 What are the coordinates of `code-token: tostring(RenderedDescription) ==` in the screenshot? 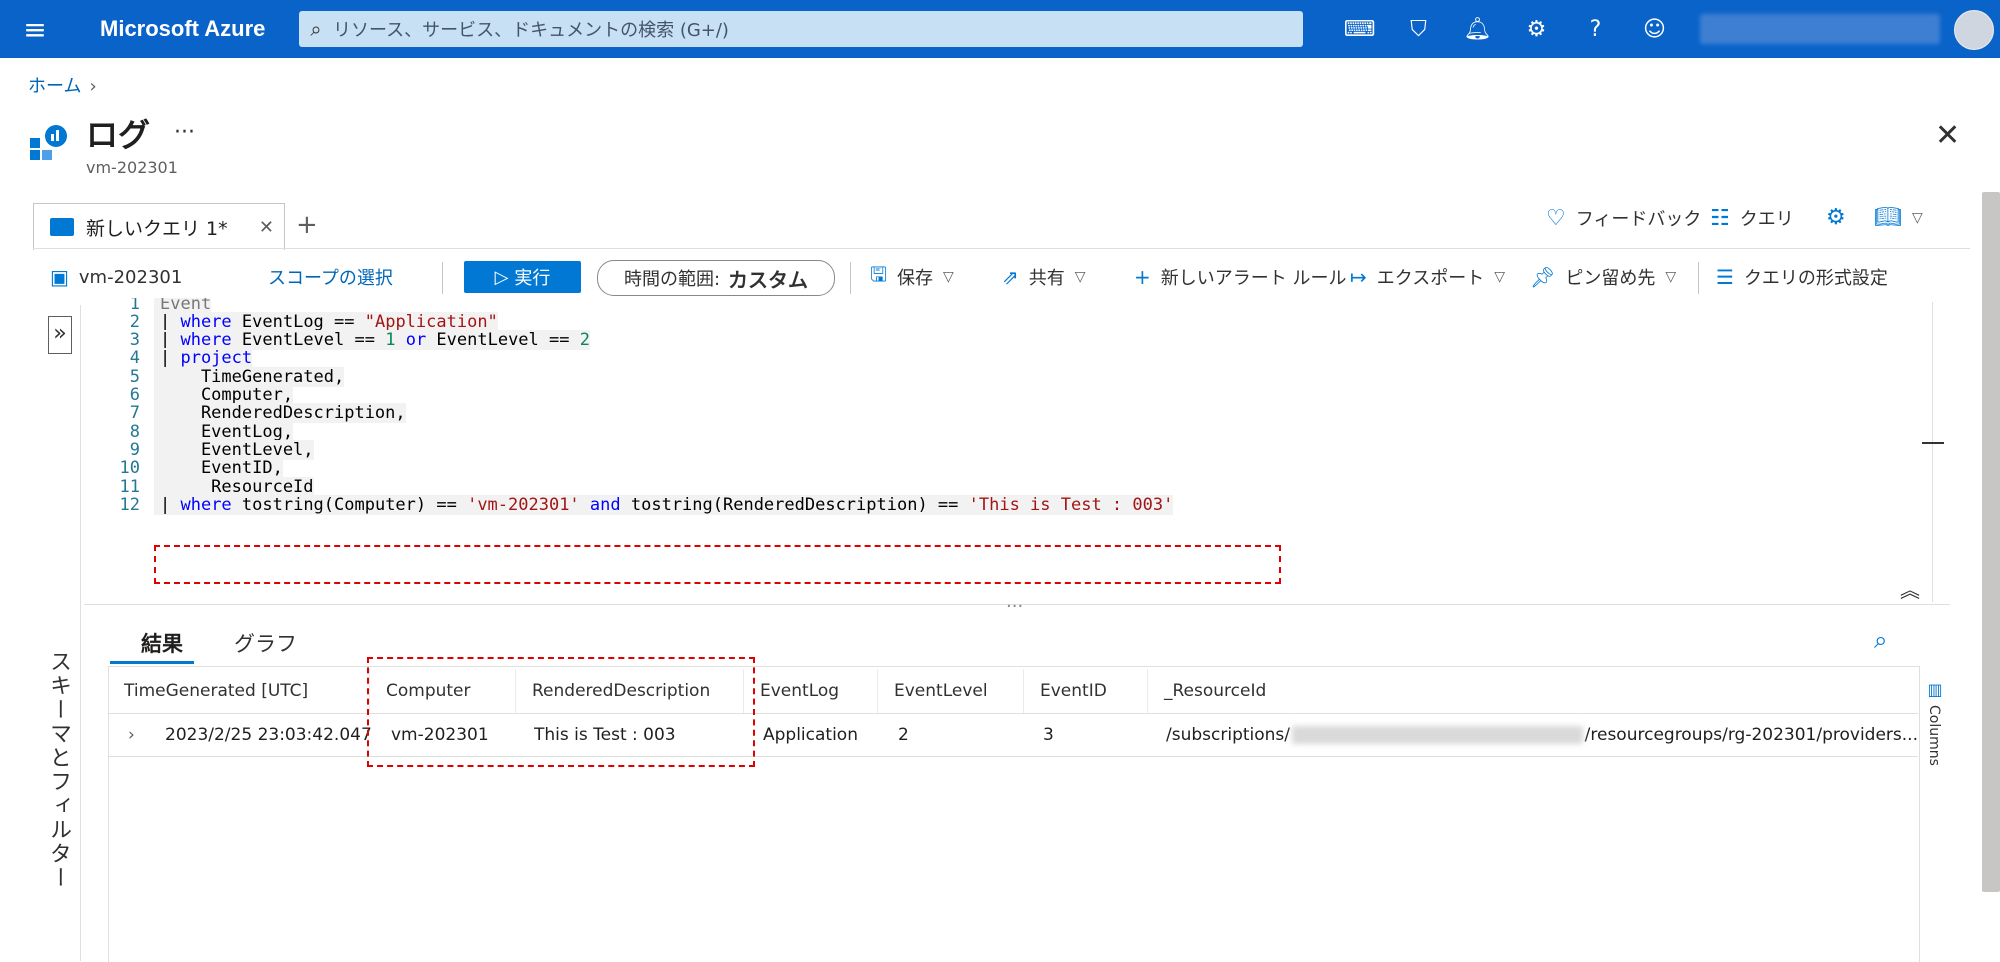 It's located at (794, 504).